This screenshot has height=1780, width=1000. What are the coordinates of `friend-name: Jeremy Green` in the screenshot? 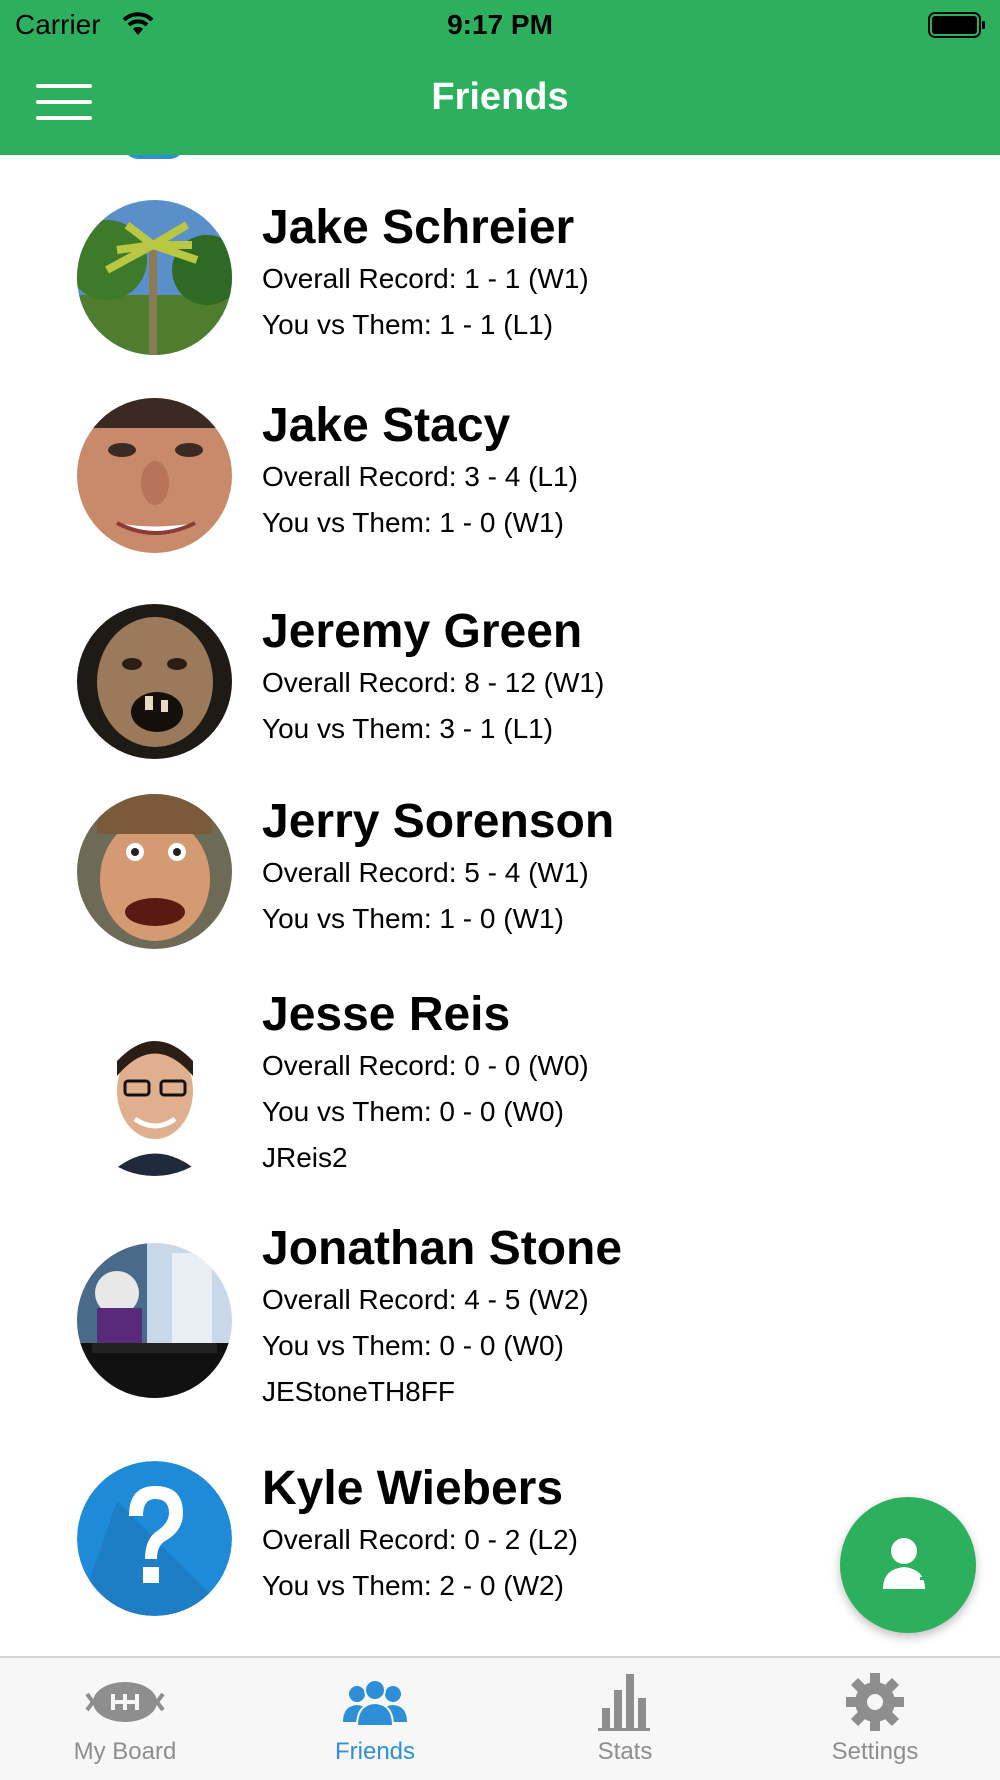 It's located at (422, 631).